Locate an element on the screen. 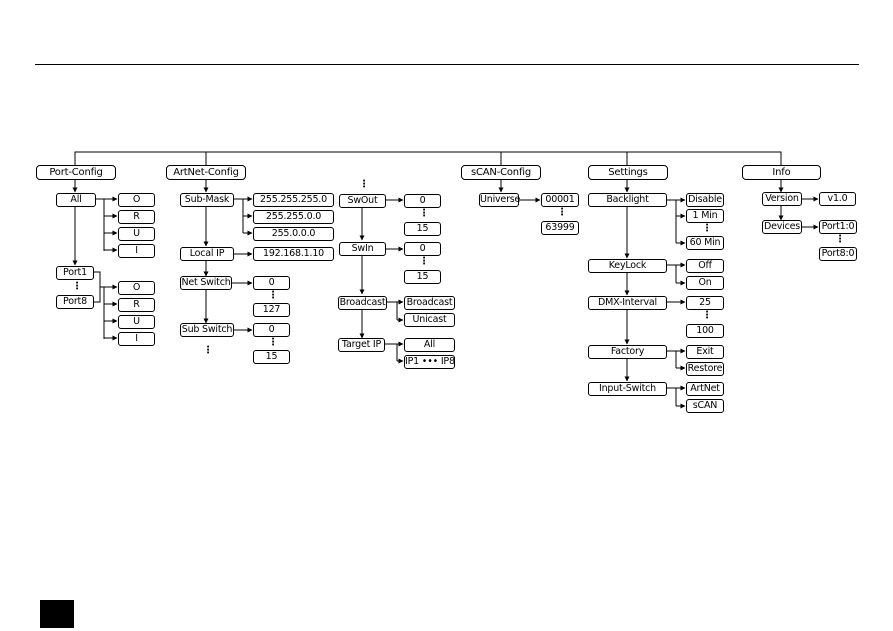  node-broadcast-option-unicast: Unicast is located at coordinates (429, 320).